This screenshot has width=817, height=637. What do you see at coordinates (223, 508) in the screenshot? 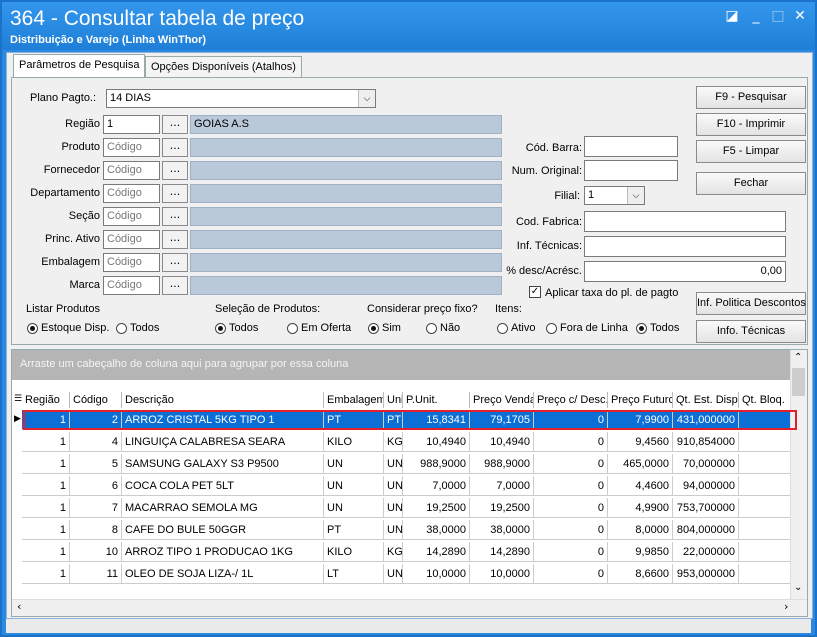
I see `table-cell: MACARRAO SEMOLA MG` at bounding box center [223, 508].